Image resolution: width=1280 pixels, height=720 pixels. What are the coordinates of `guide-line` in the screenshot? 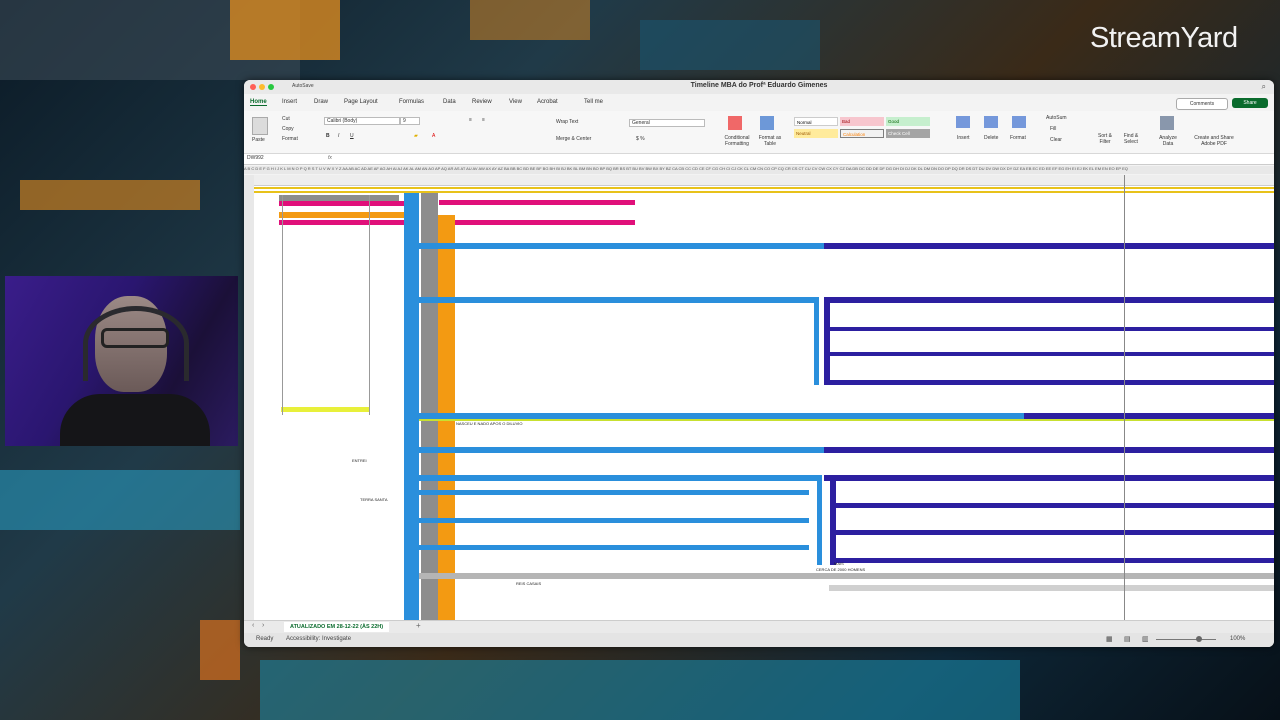 It's located at (369, 305).